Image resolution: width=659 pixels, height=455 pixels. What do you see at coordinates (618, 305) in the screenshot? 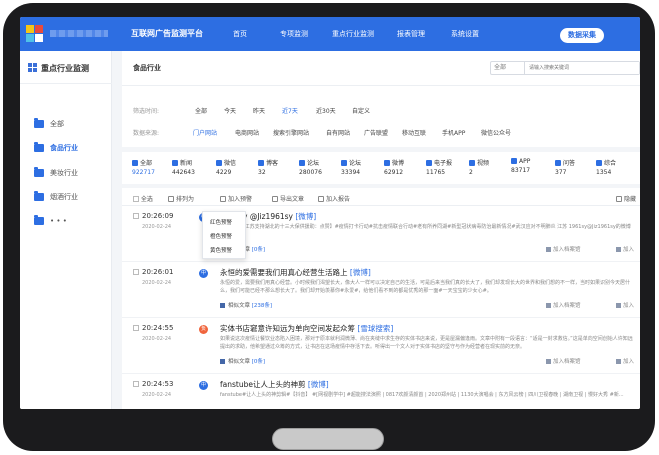
I see `add-icon` at bounding box center [618, 305].